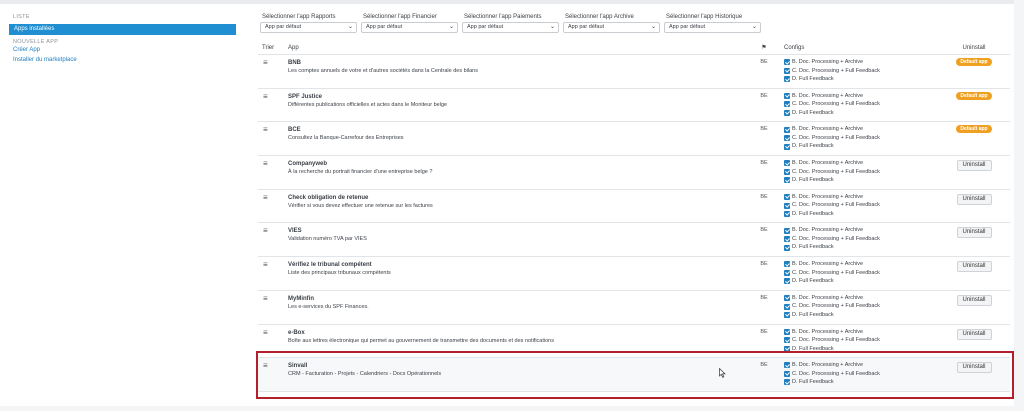 The height and width of the screenshot is (411, 1024). What do you see at coordinates (271, 48) in the screenshot?
I see `header-trier: Trier` at bounding box center [271, 48].